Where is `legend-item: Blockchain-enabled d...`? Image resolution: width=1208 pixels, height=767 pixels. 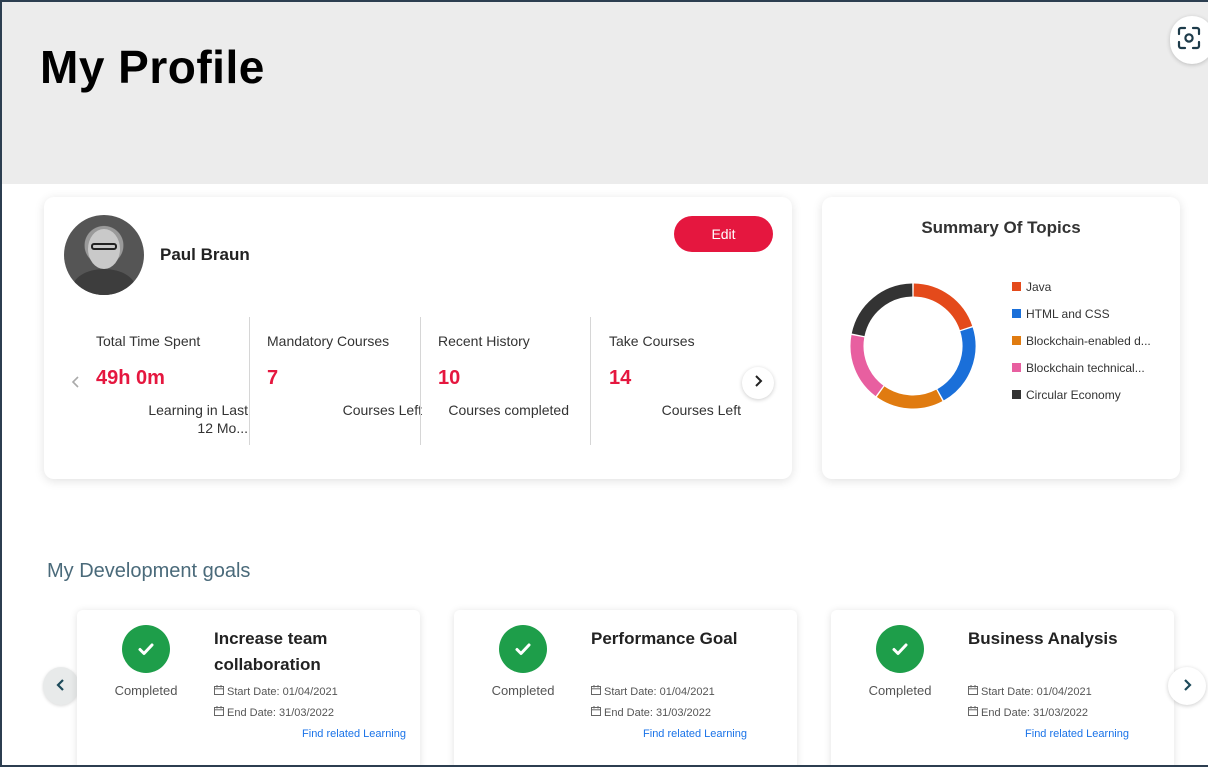 legend-item: Blockchain-enabled d... is located at coordinates (1081, 340).